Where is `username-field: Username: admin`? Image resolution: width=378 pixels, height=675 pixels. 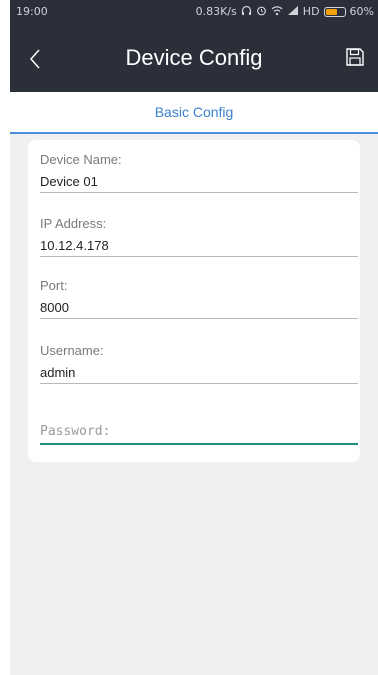 username-field: Username: admin is located at coordinates (199, 363).